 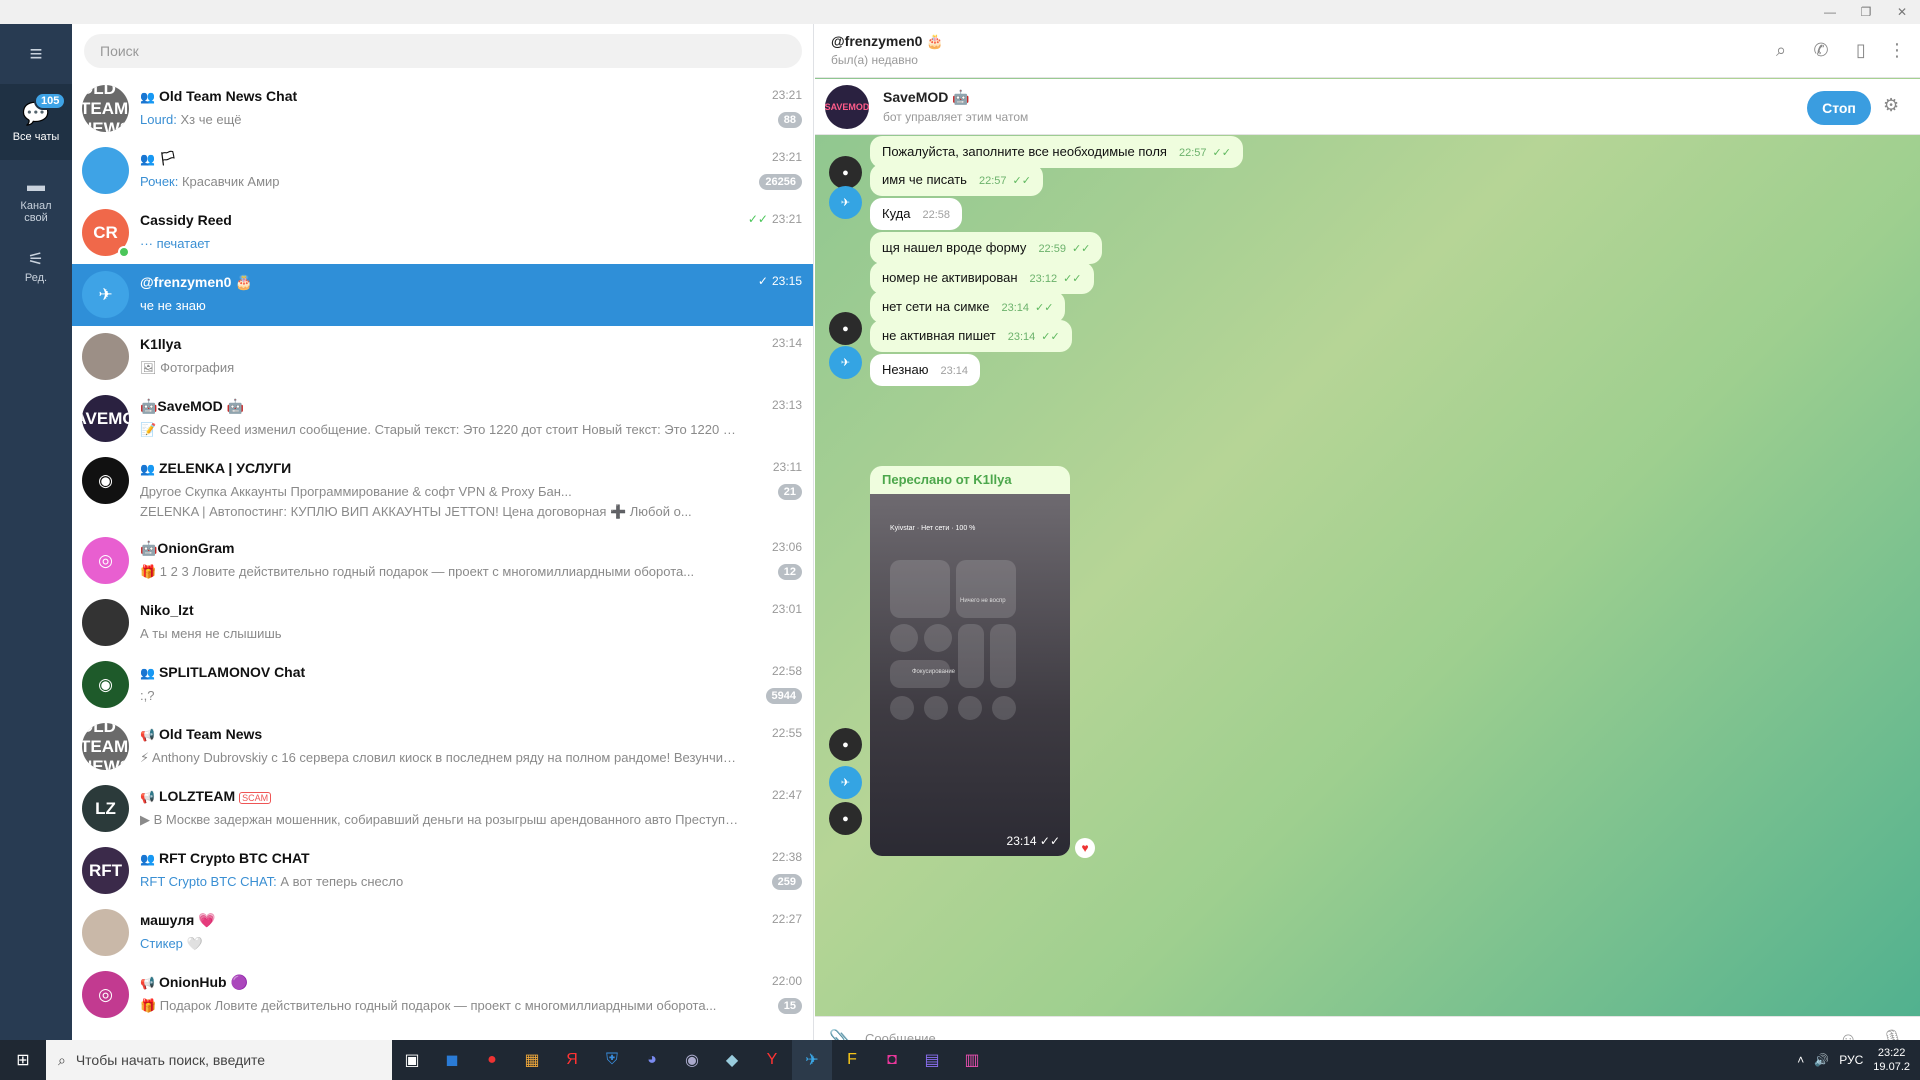 What do you see at coordinates (147, 797) in the screenshot?
I see `channel-icon: 📢` at bounding box center [147, 797].